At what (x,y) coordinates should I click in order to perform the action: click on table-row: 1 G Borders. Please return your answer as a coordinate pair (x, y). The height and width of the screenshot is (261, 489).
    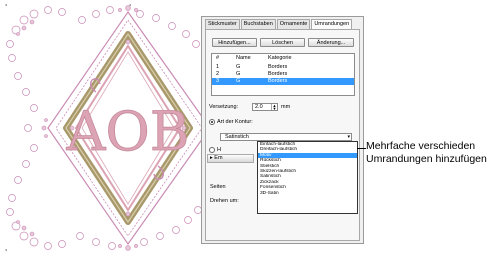
    Looking at the image, I should click on (283, 67).